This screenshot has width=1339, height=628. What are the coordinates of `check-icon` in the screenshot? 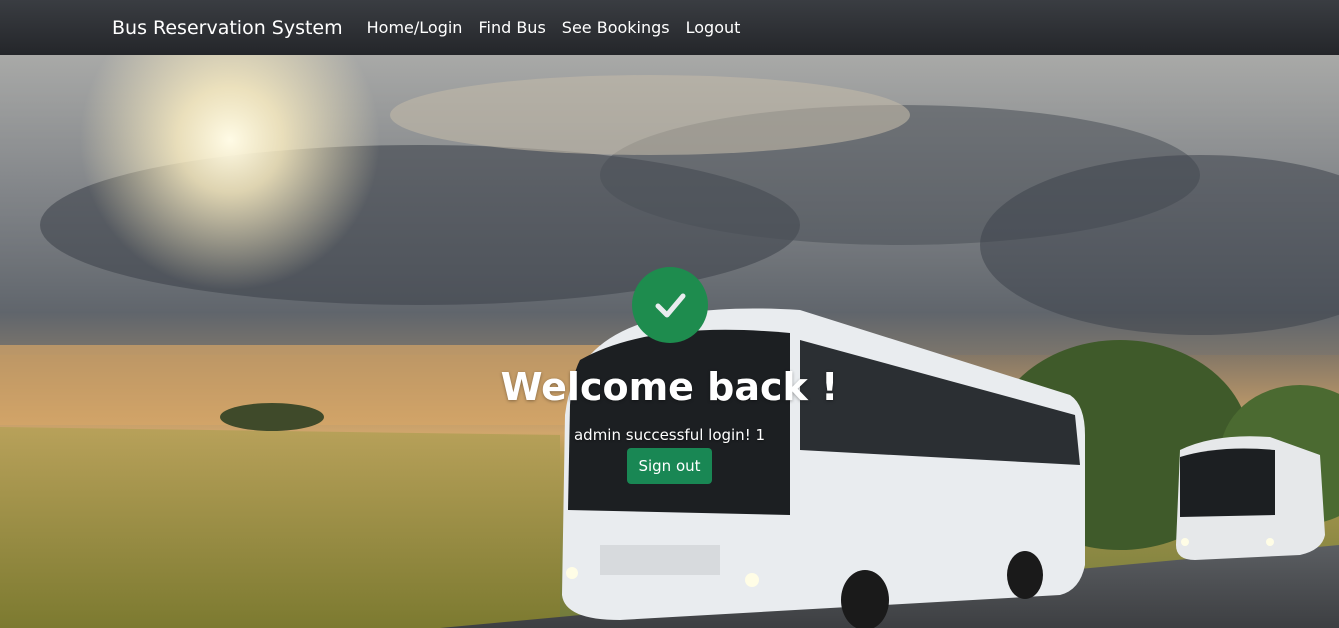 It's located at (670, 305).